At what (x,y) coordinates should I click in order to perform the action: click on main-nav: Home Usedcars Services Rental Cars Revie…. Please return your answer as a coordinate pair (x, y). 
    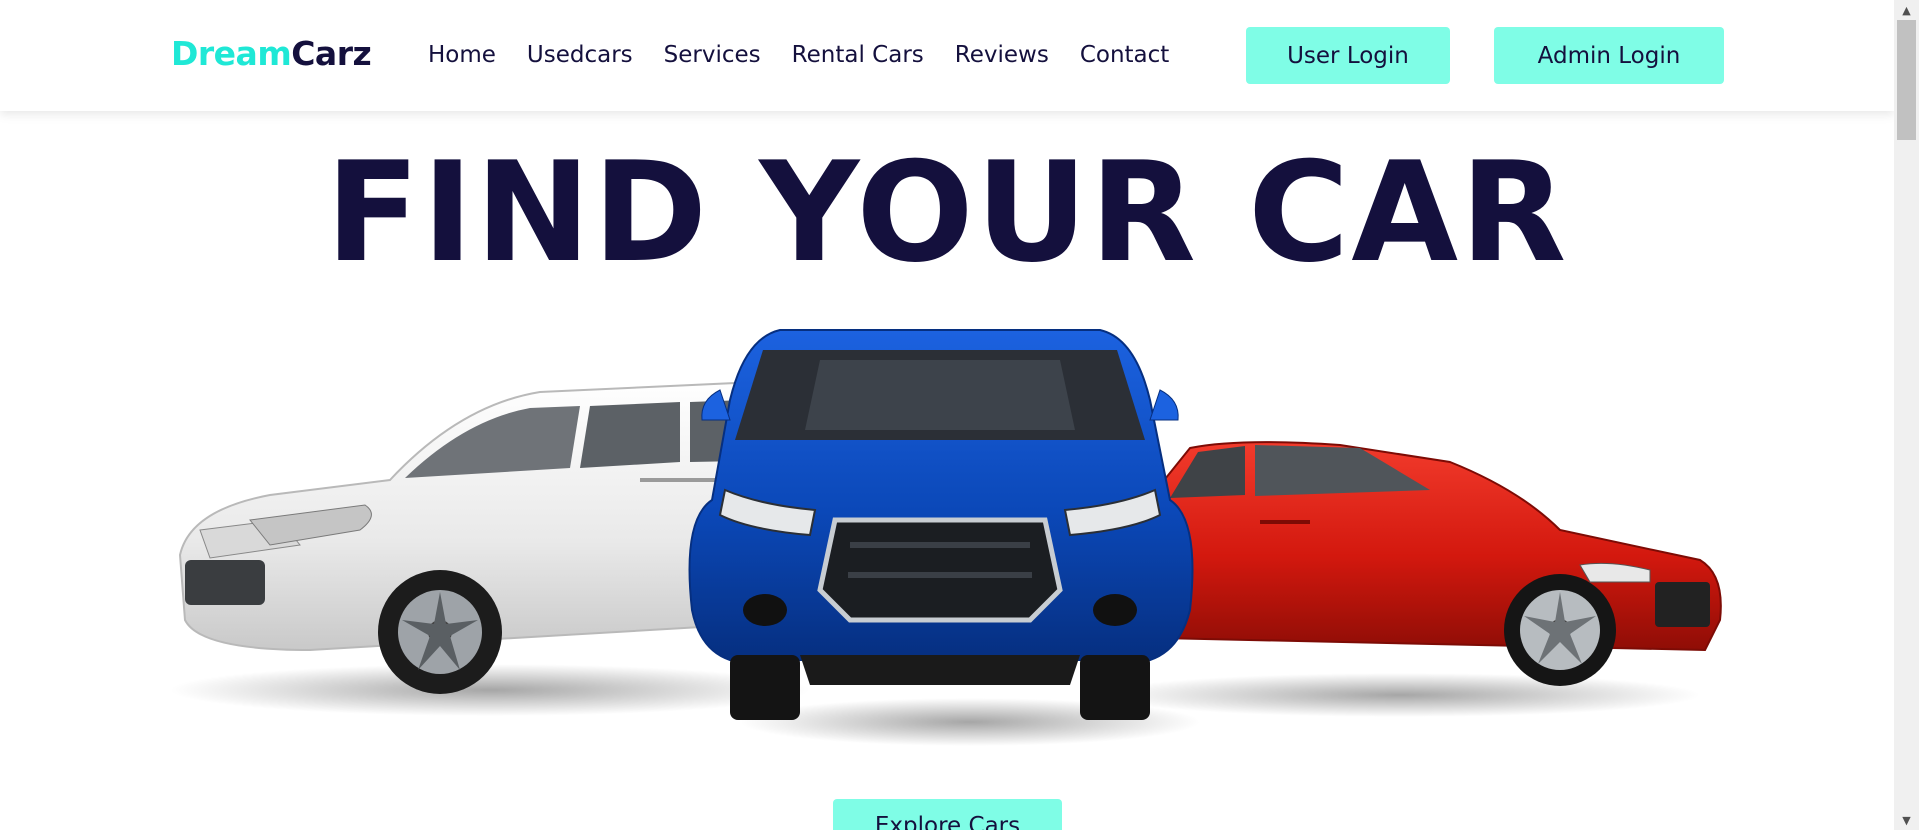
    Looking at the image, I should click on (814, 55).